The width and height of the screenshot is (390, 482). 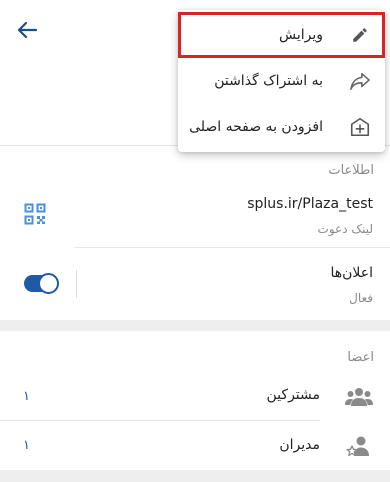 I want to click on back-button, so click(x=27, y=30).